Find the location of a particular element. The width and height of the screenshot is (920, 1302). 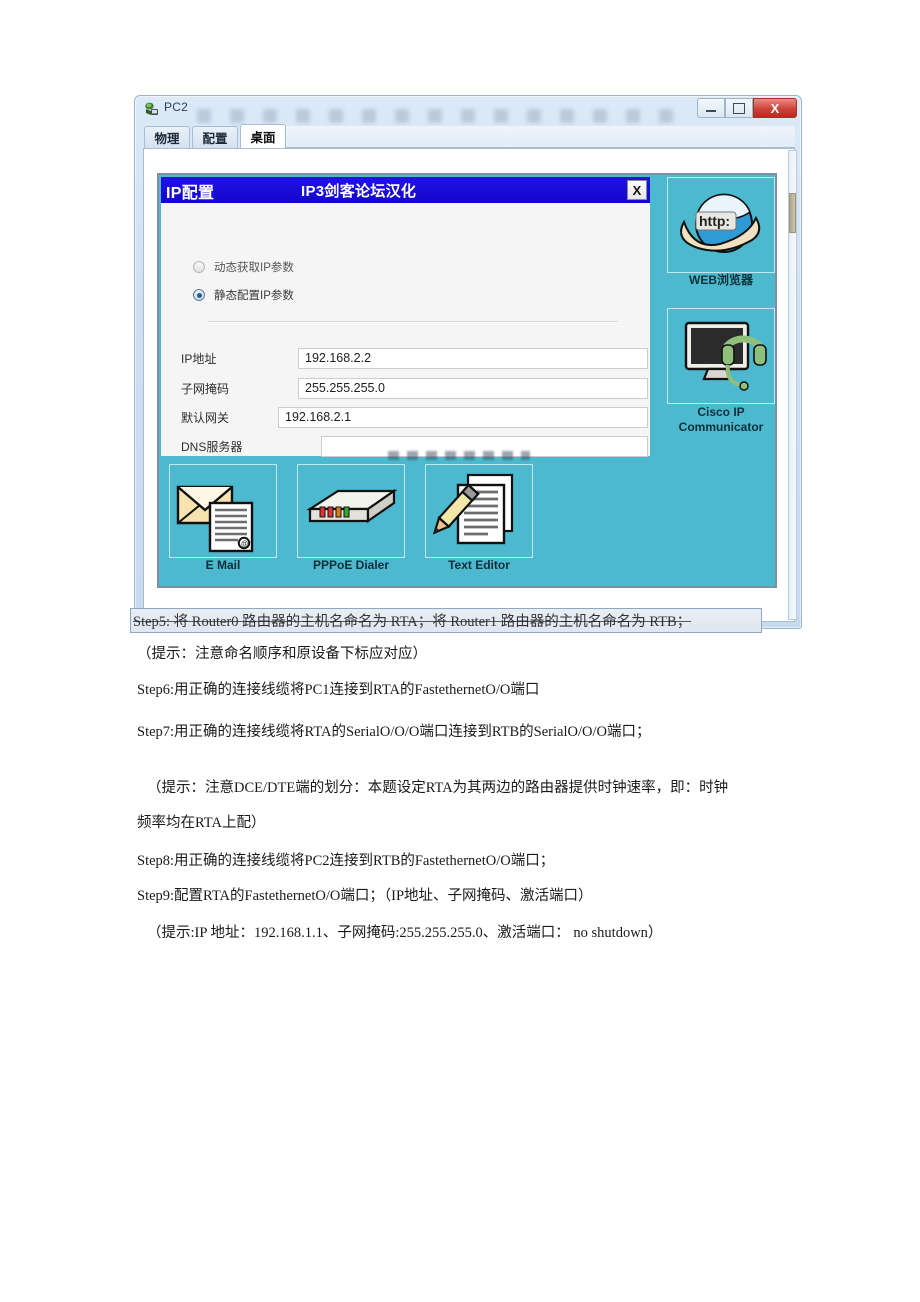

ip-address-label: IP地址 is located at coordinates (199, 359).